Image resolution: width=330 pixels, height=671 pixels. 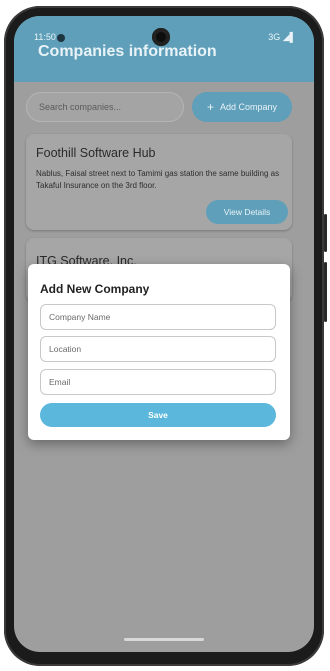 I want to click on email-field, so click(x=158, y=382).